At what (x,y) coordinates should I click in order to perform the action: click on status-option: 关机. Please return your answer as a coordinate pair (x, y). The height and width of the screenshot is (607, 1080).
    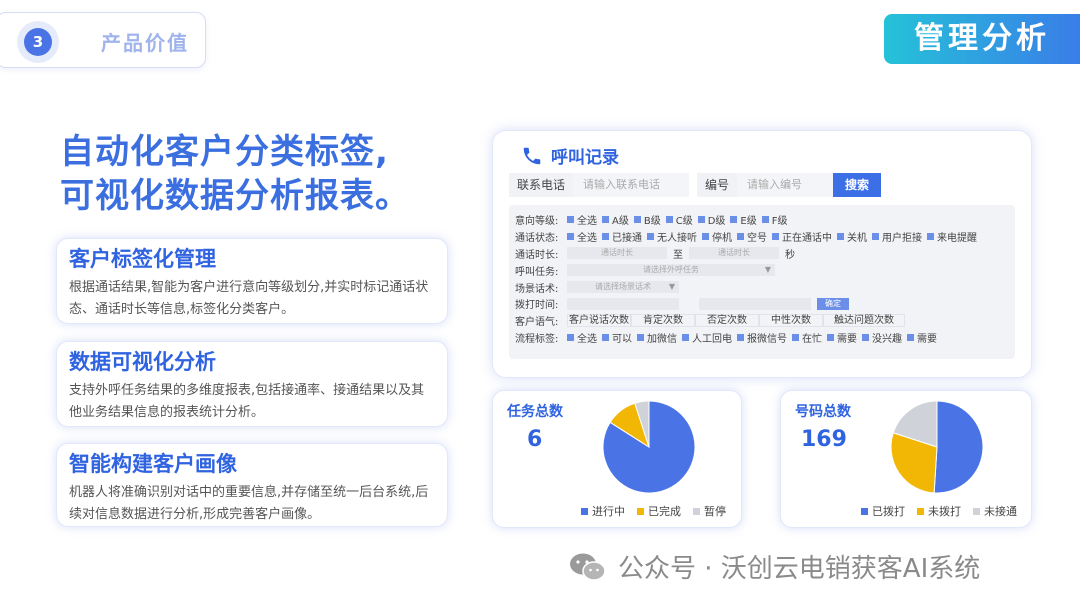
    Looking at the image, I should click on (852, 236).